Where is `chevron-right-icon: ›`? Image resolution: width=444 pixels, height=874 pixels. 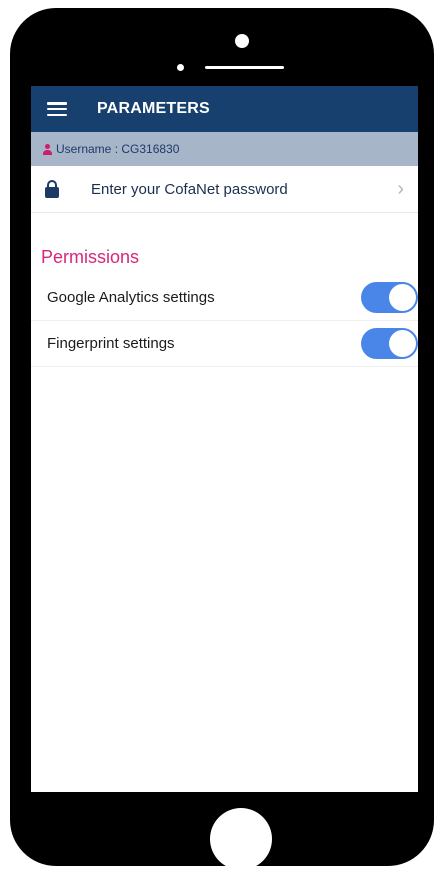
chevron-right-icon: › is located at coordinates (400, 189).